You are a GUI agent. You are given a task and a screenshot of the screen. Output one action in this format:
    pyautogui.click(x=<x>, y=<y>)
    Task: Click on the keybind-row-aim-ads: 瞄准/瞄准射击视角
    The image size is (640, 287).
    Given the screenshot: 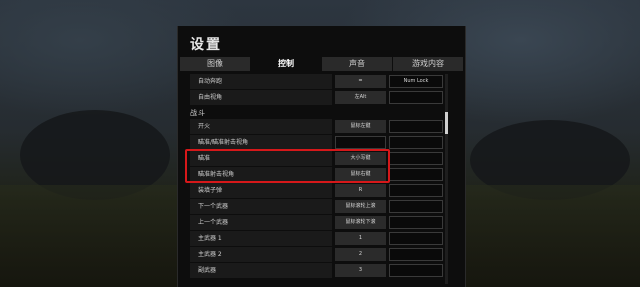 What is the action you would take?
    pyautogui.click(x=320, y=142)
    